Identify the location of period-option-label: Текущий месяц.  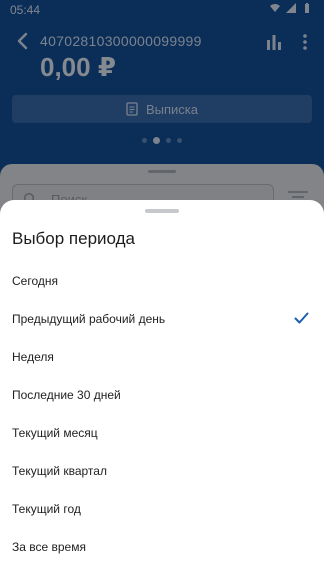
(55, 433).